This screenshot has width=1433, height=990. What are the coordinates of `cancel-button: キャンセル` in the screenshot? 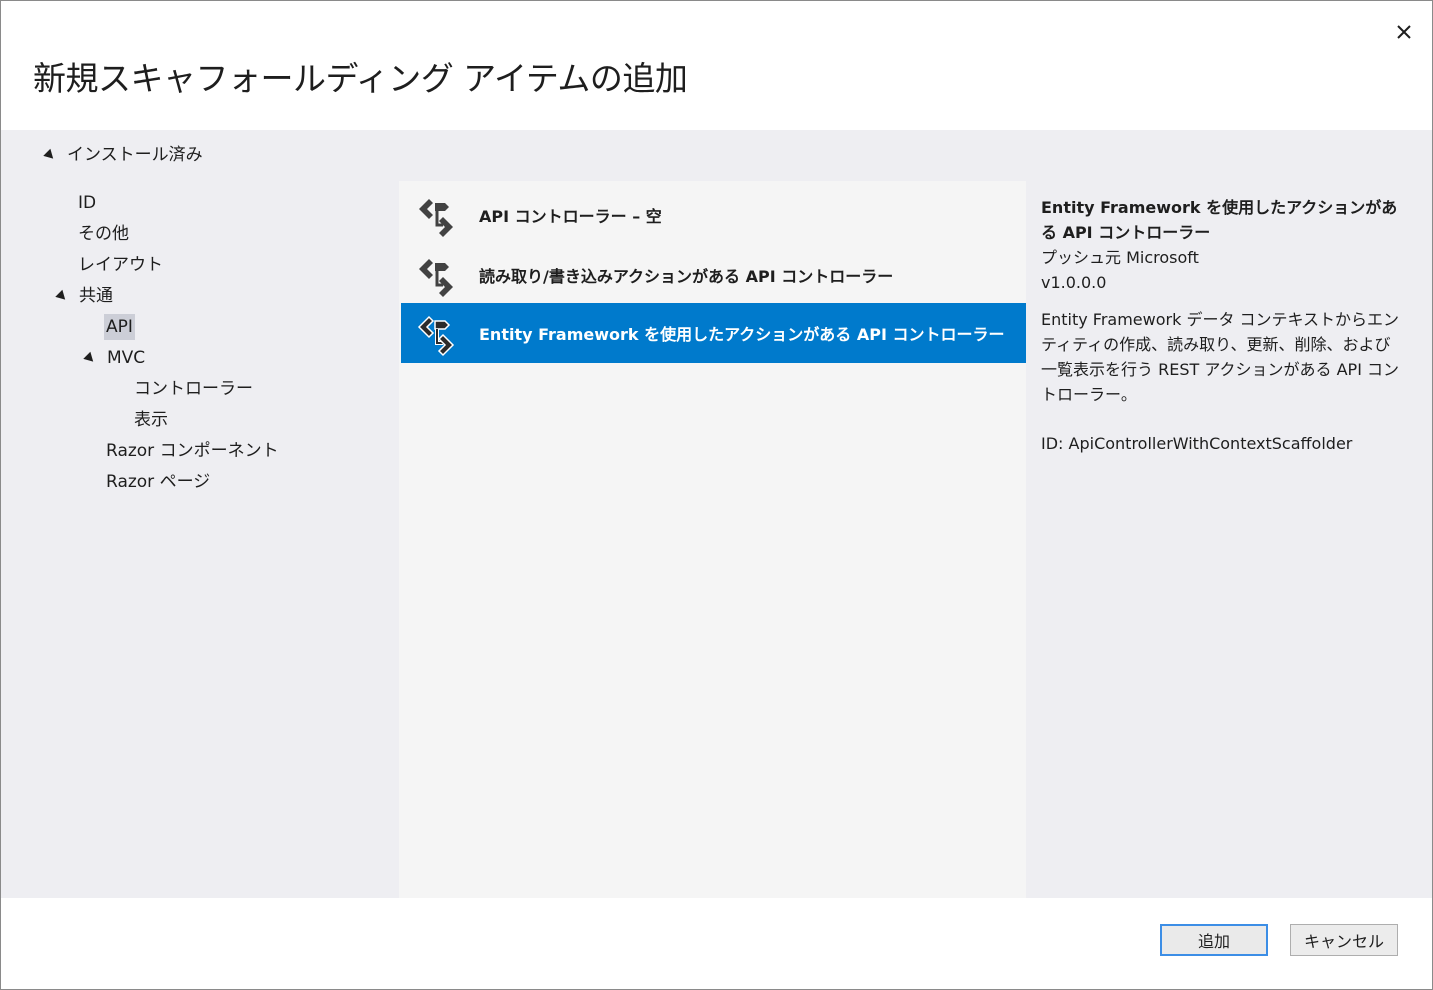 It's located at (1344, 940).